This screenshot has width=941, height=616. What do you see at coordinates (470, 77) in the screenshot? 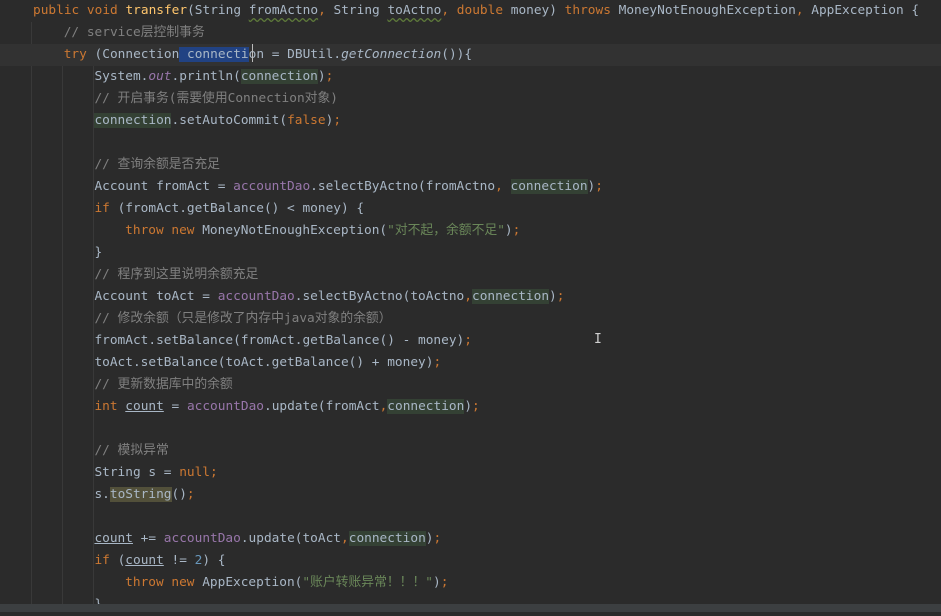
I see `code-line: System.out.println(connection);` at bounding box center [470, 77].